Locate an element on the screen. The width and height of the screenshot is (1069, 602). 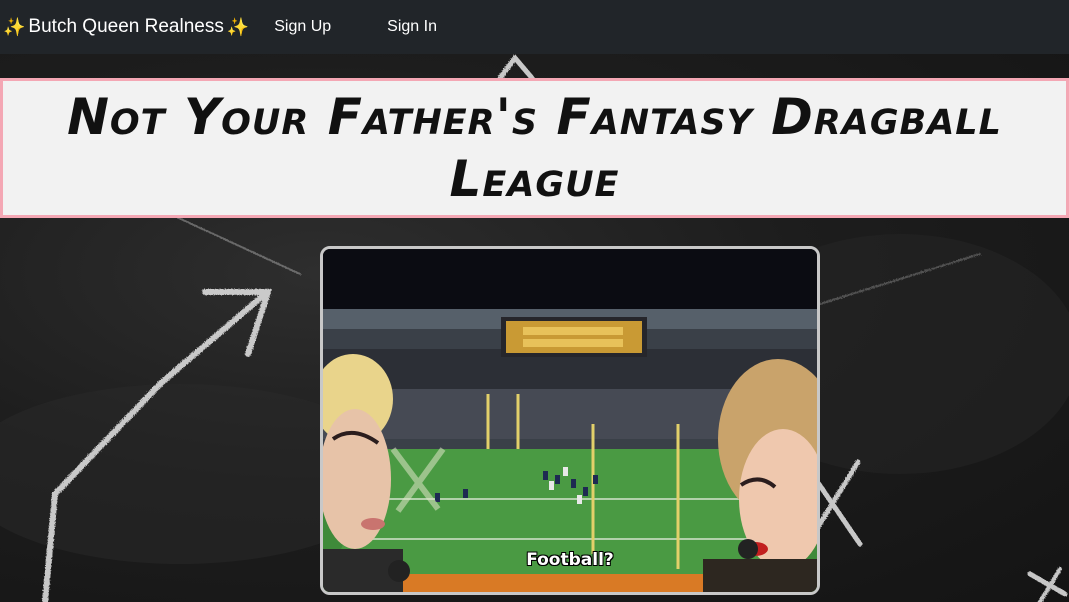
sign-in-link: Sign In is located at coordinates (412, 27).